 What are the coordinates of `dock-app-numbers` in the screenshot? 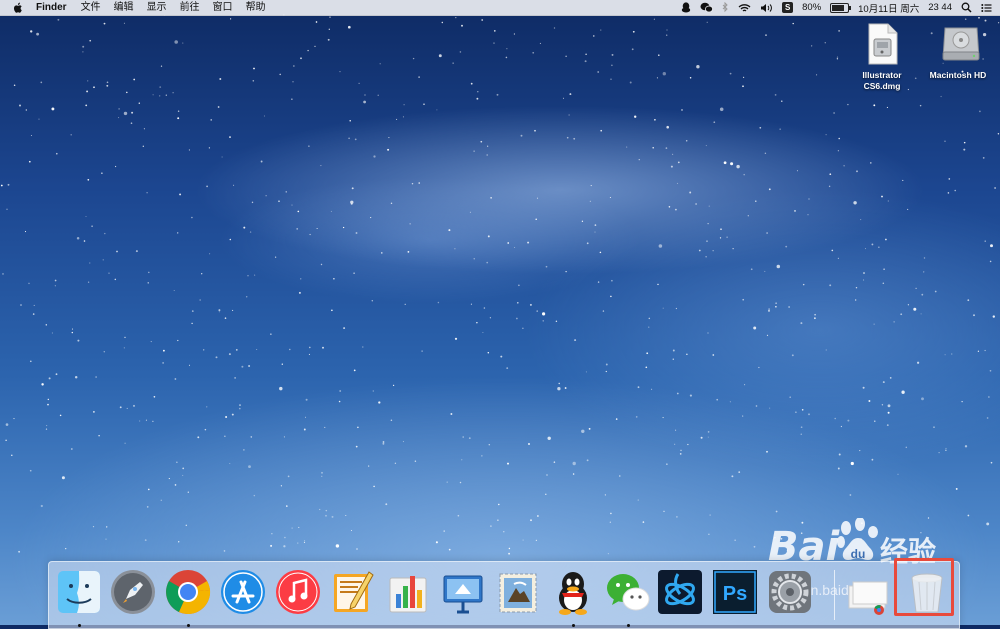 It's located at (408, 593).